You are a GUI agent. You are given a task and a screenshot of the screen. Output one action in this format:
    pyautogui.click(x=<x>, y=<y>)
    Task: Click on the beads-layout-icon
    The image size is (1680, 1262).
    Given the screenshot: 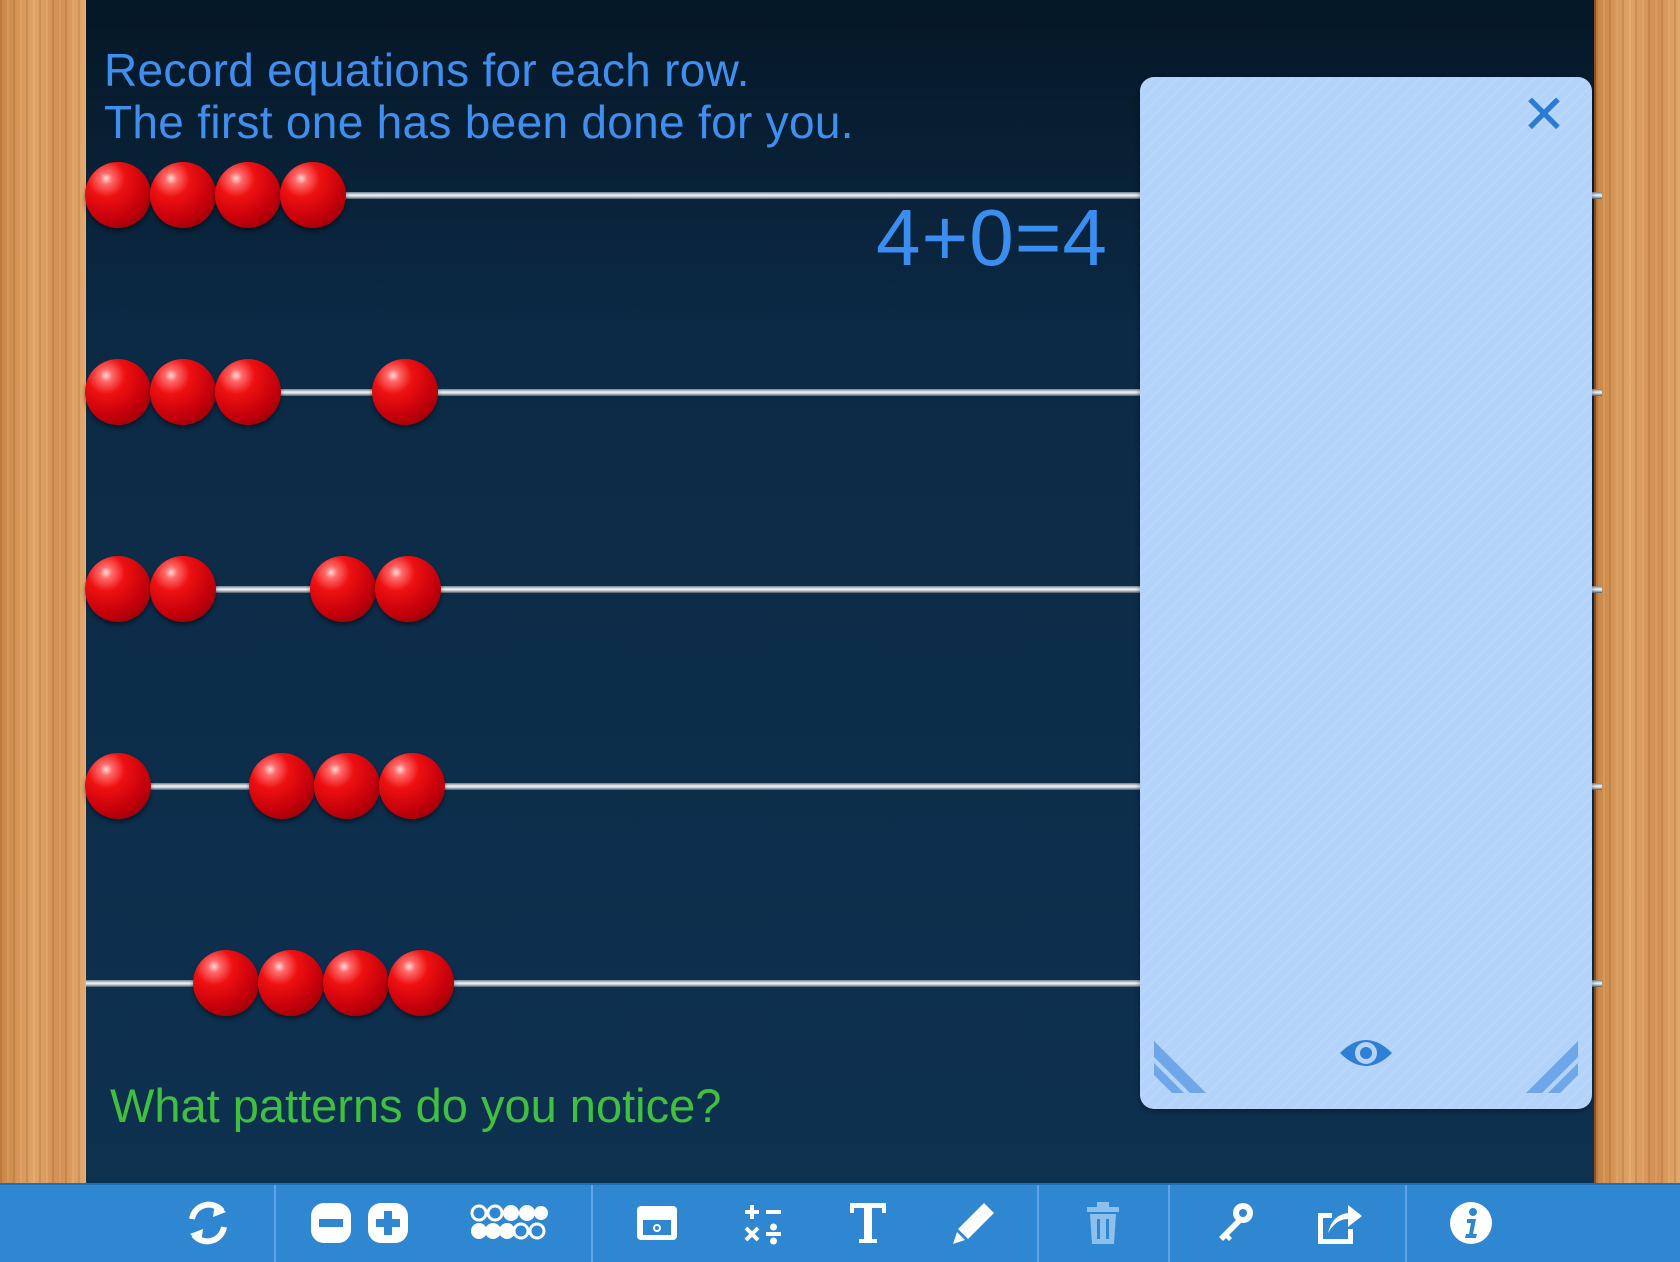 What is the action you would take?
    pyautogui.click(x=509, y=1223)
    